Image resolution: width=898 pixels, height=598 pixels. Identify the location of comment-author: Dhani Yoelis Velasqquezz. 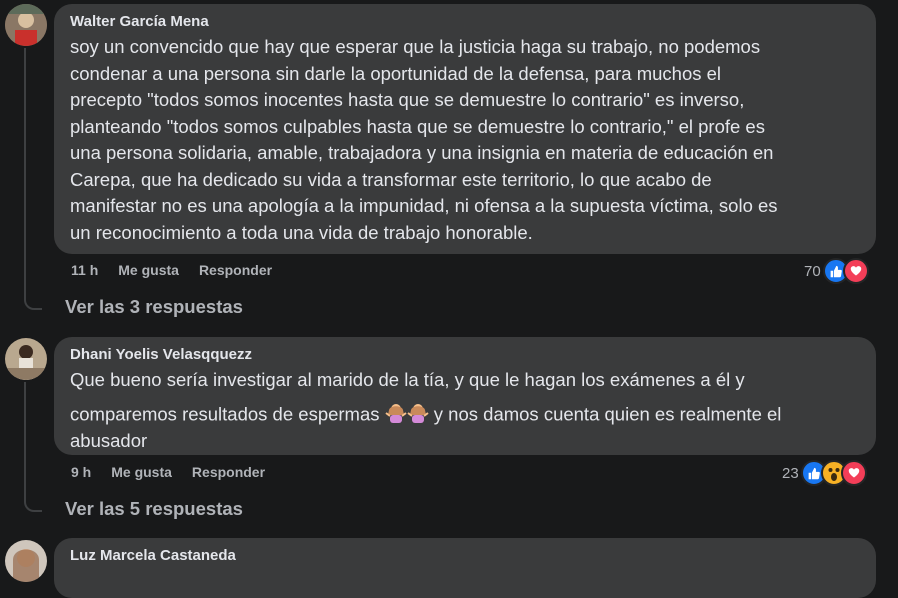
(465, 355).